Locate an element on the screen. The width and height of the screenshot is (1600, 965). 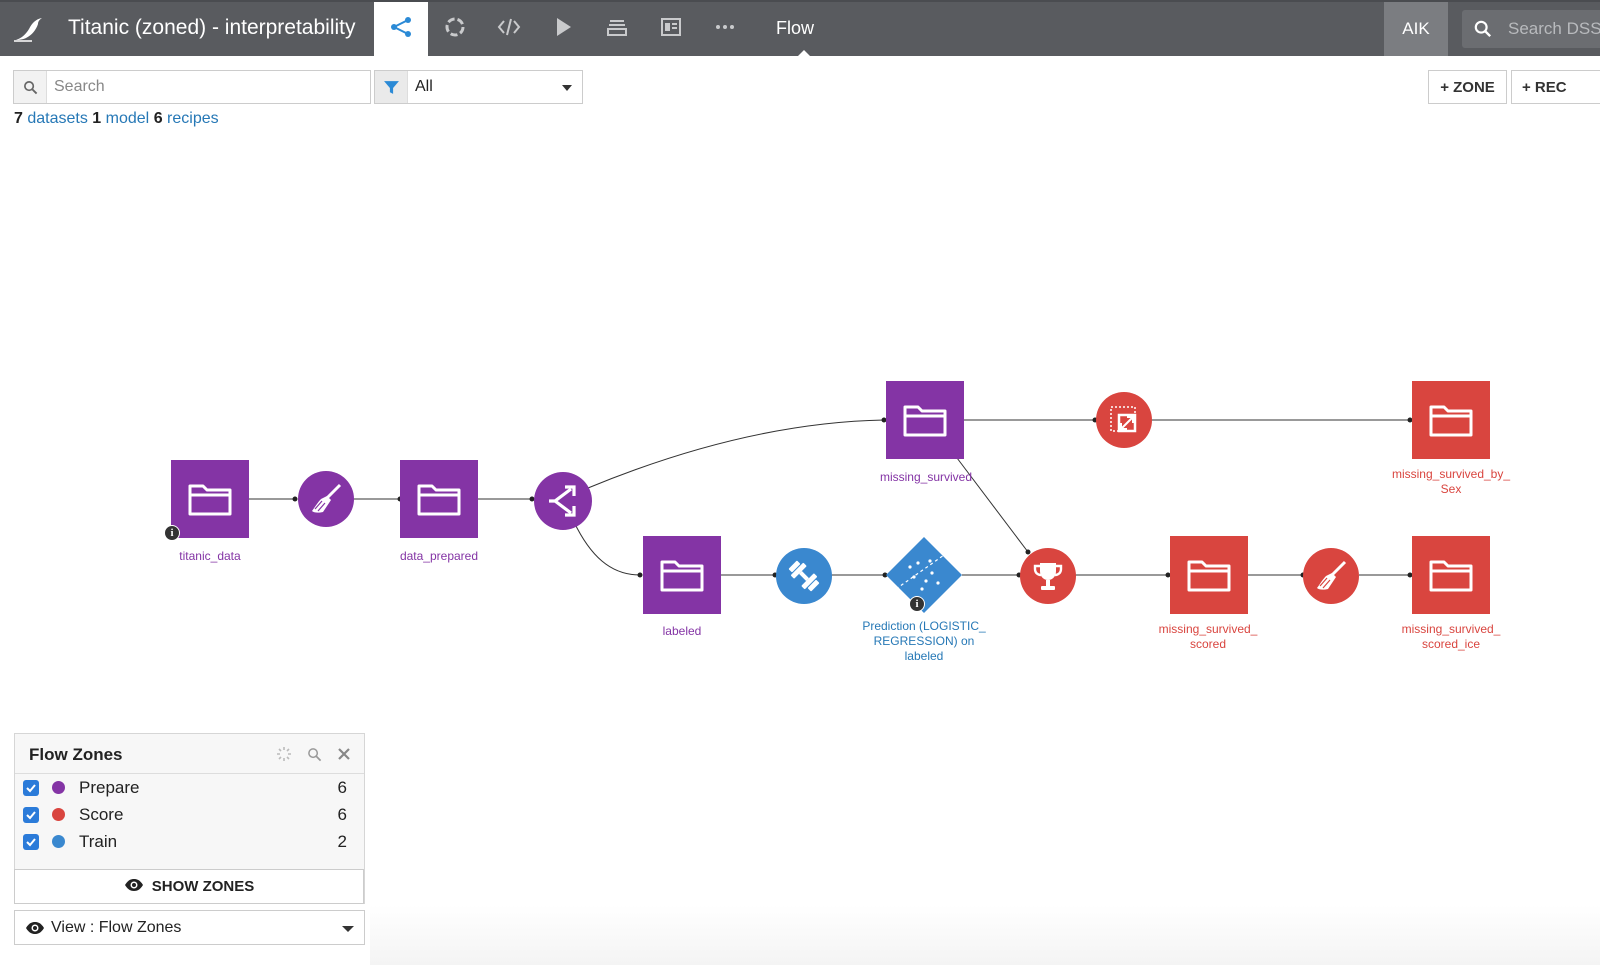
recipe-node-pivot is located at coordinates (1124, 420).